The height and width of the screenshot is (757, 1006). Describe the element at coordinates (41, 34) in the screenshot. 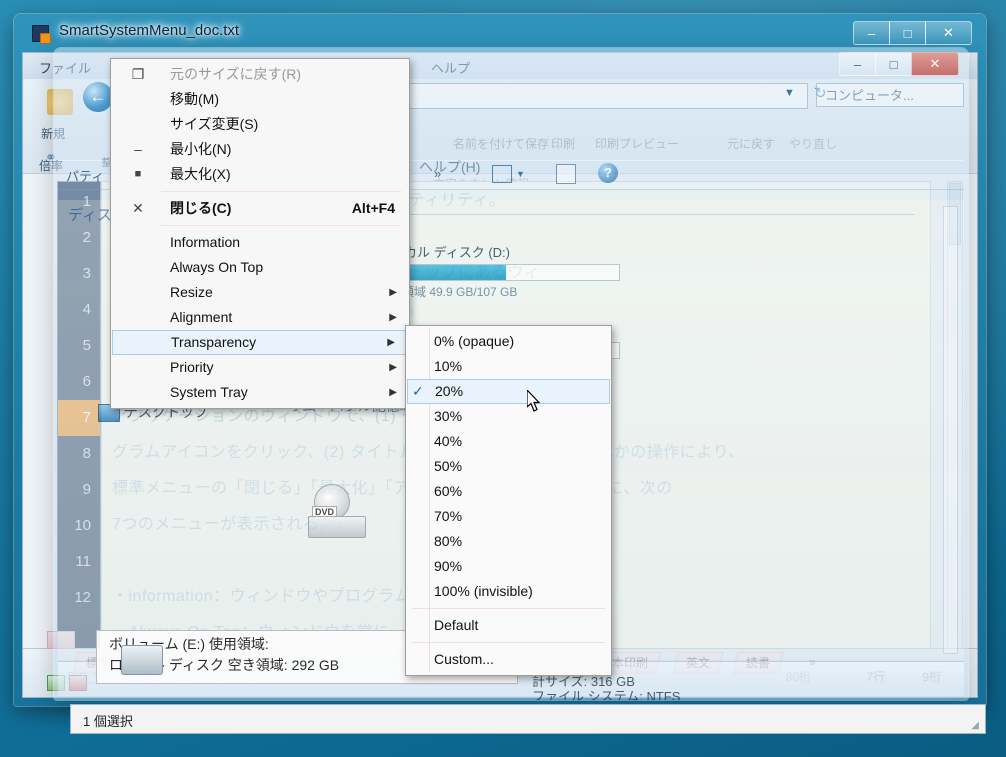

I see `notepad-icon` at that location.